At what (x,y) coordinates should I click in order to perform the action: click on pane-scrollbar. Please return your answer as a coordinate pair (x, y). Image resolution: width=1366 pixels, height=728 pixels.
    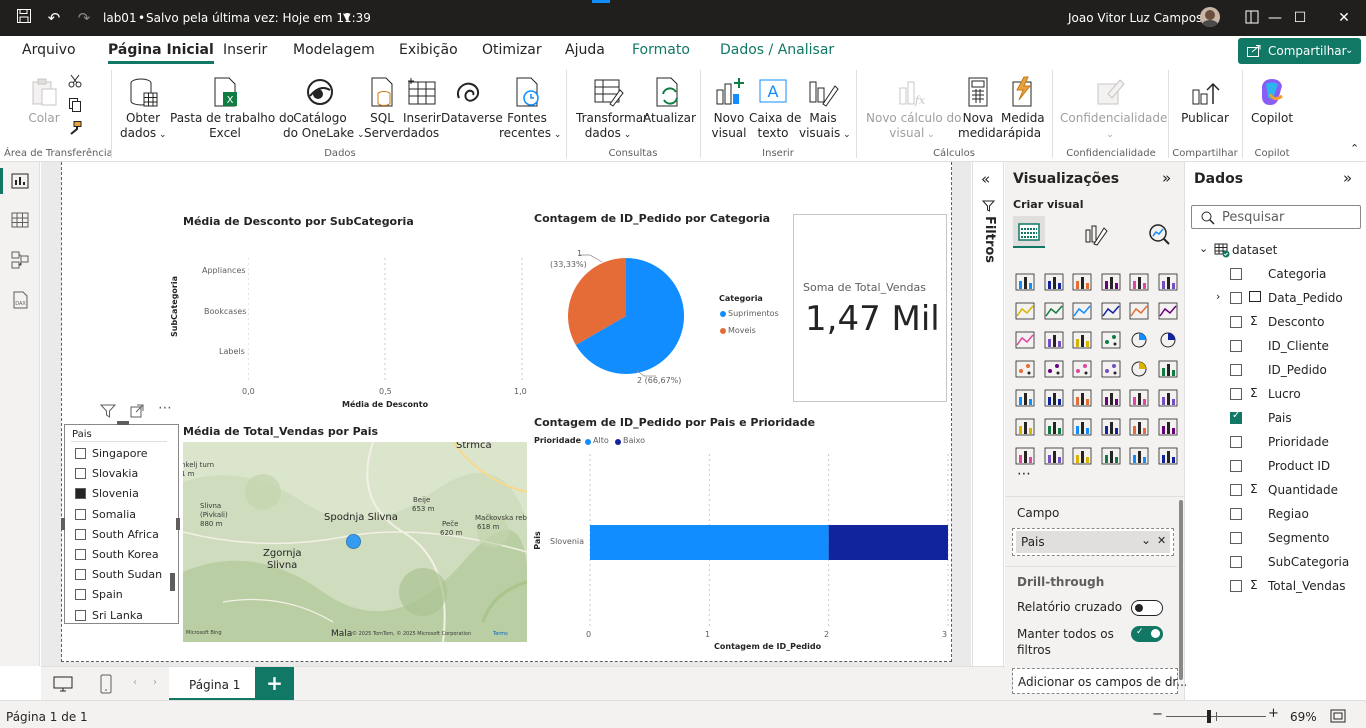
    Looking at the image, I should click on (1181, 590).